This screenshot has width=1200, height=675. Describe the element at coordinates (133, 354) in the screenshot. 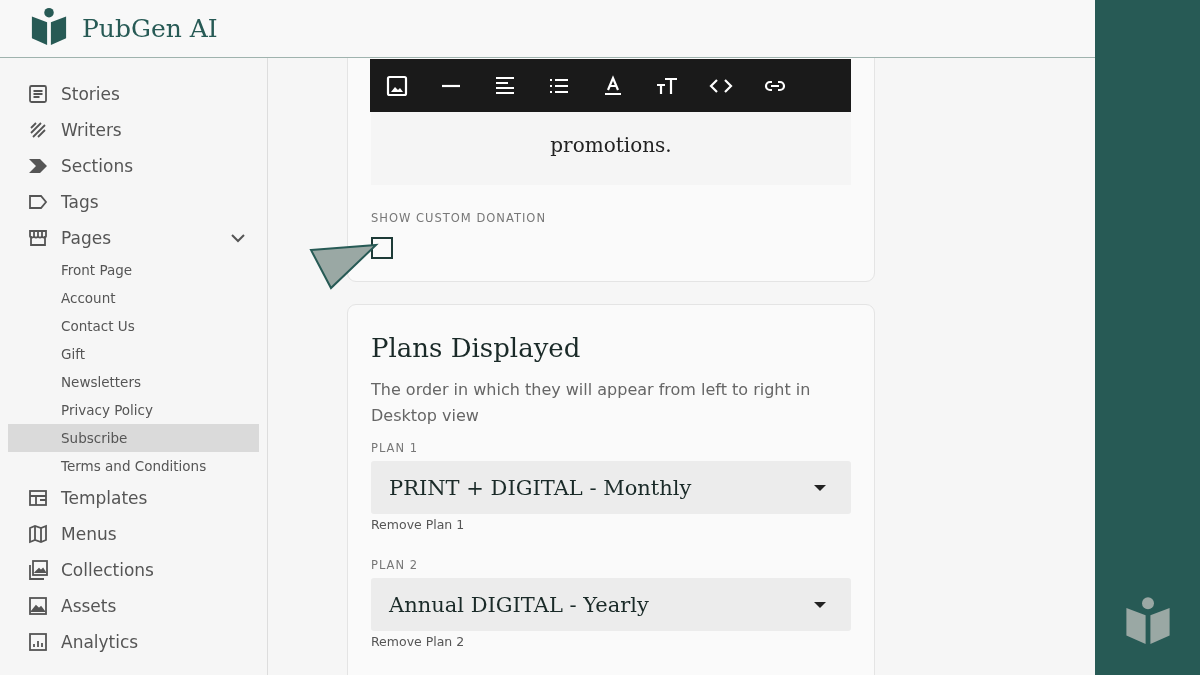

I see `sidebar-subitem: Gift` at that location.